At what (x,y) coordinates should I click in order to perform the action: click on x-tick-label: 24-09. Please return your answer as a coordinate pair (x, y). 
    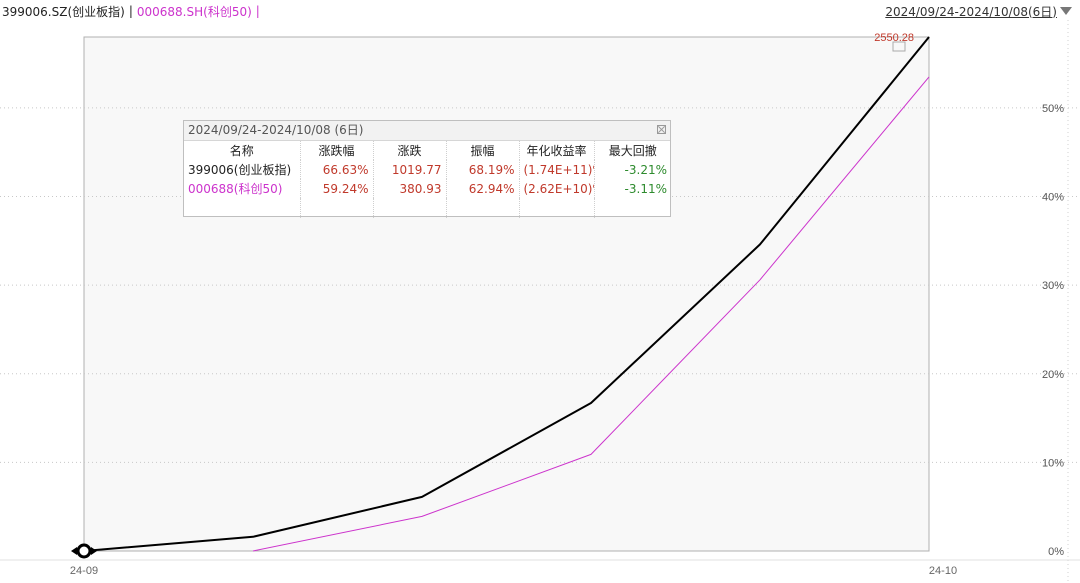
    Looking at the image, I should click on (84, 571).